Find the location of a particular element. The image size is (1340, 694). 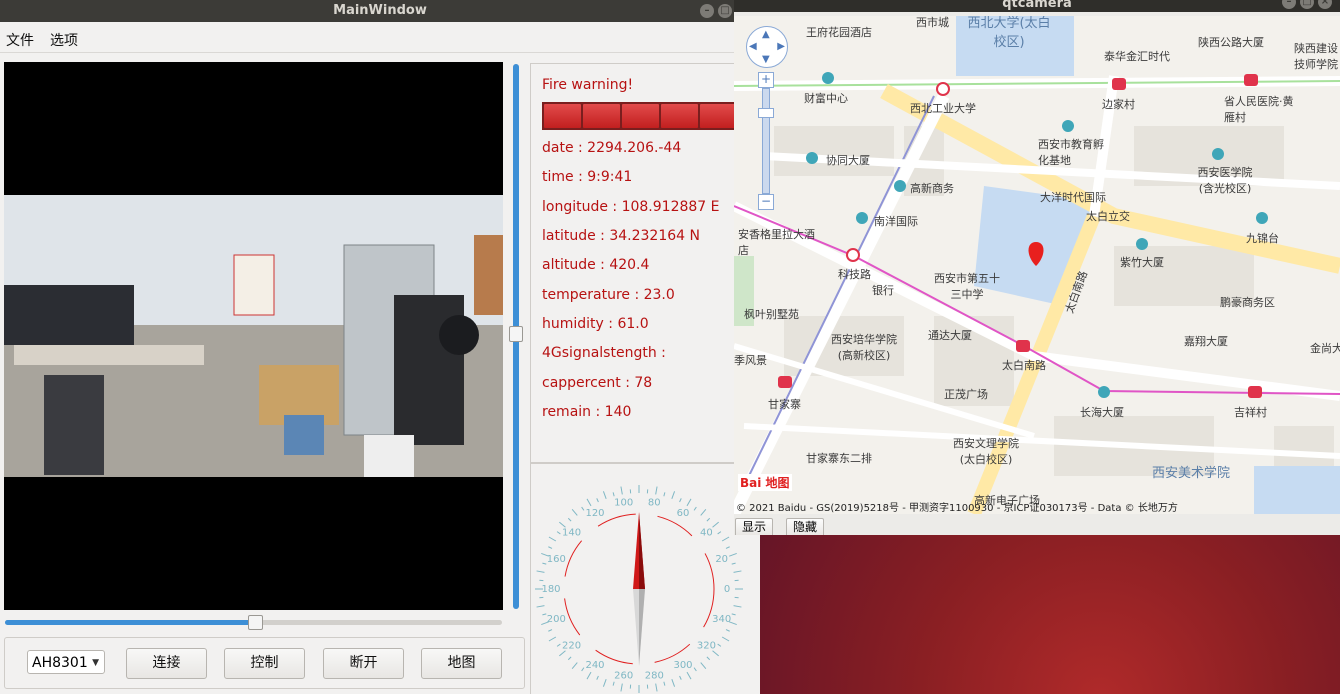

map-label: 季风景 is located at coordinates (750, 360).